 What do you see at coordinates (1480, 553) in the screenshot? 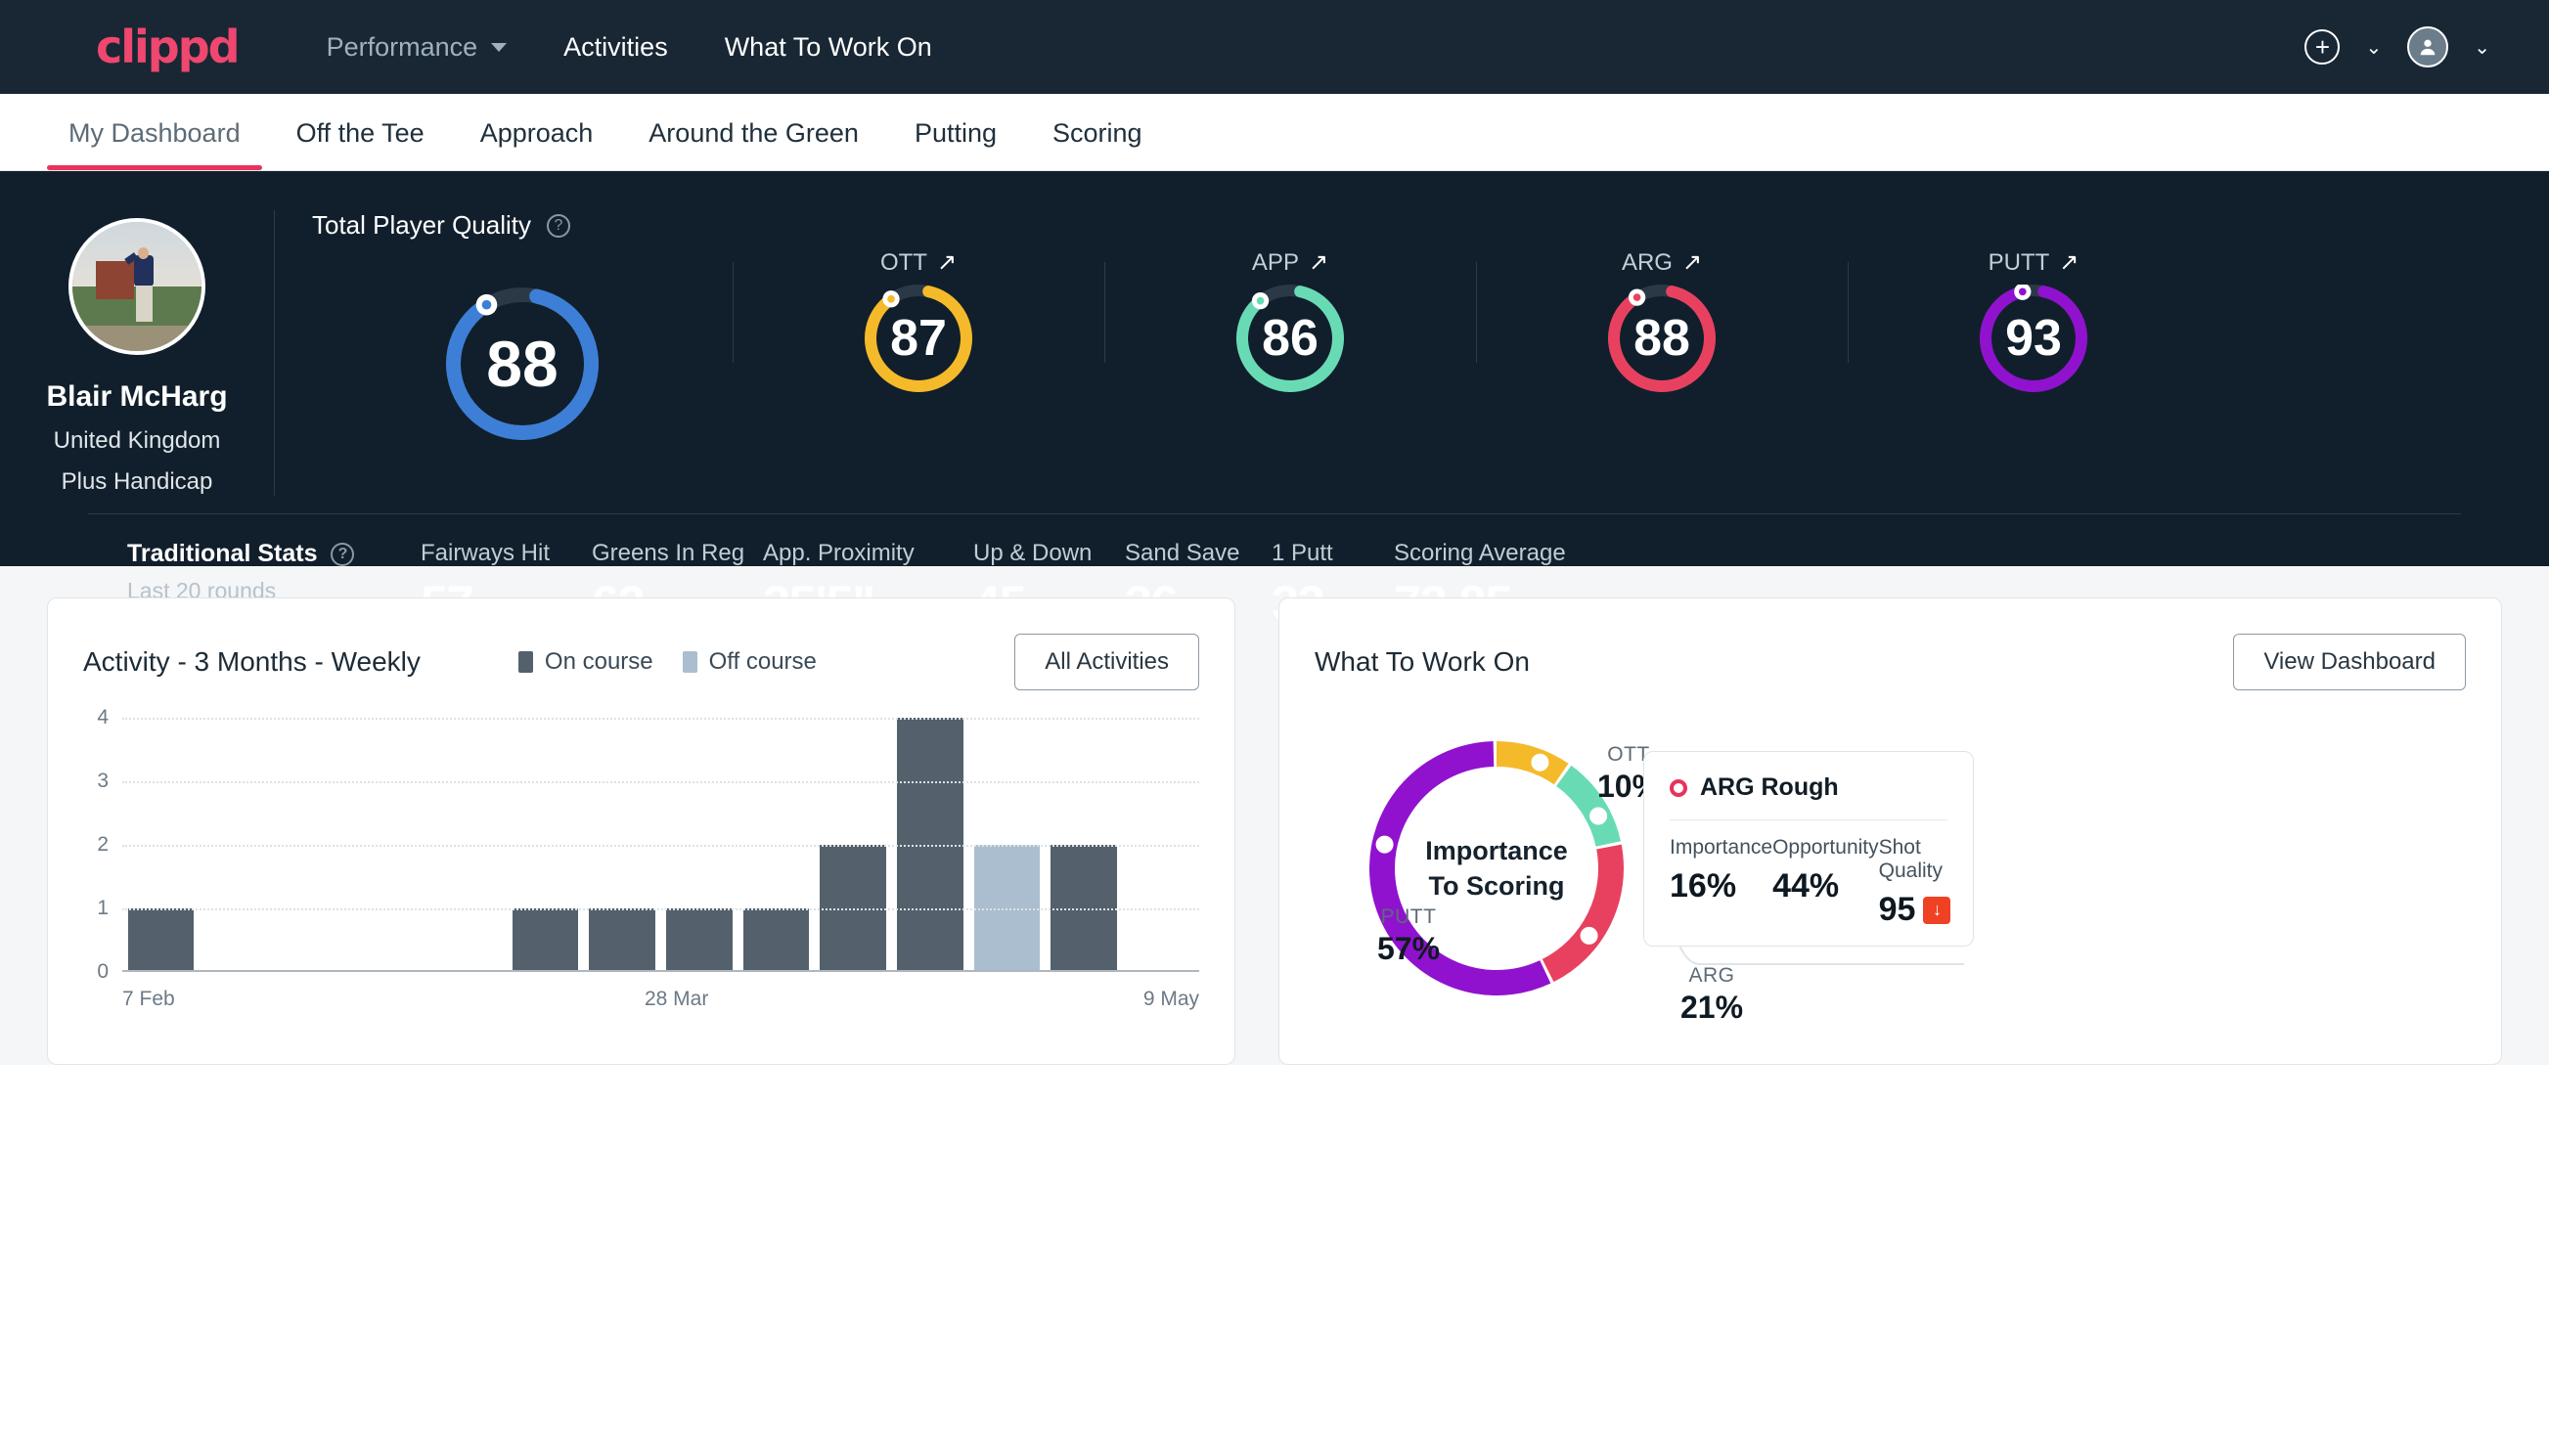
I see `stat-label: Scoring Average` at bounding box center [1480, 553].